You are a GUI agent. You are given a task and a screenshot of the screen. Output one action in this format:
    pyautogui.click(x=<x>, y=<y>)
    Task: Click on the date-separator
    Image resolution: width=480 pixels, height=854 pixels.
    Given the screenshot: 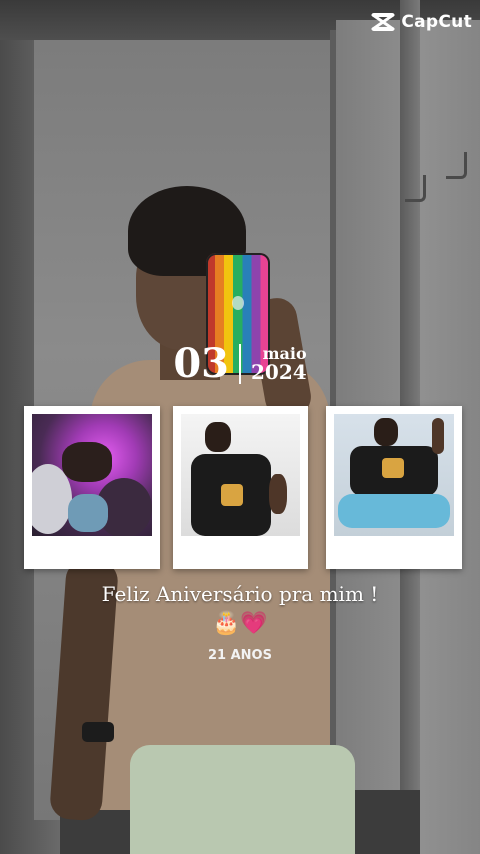 What is the action you would take?
    pyautogui.click(x=240, y=364)
    